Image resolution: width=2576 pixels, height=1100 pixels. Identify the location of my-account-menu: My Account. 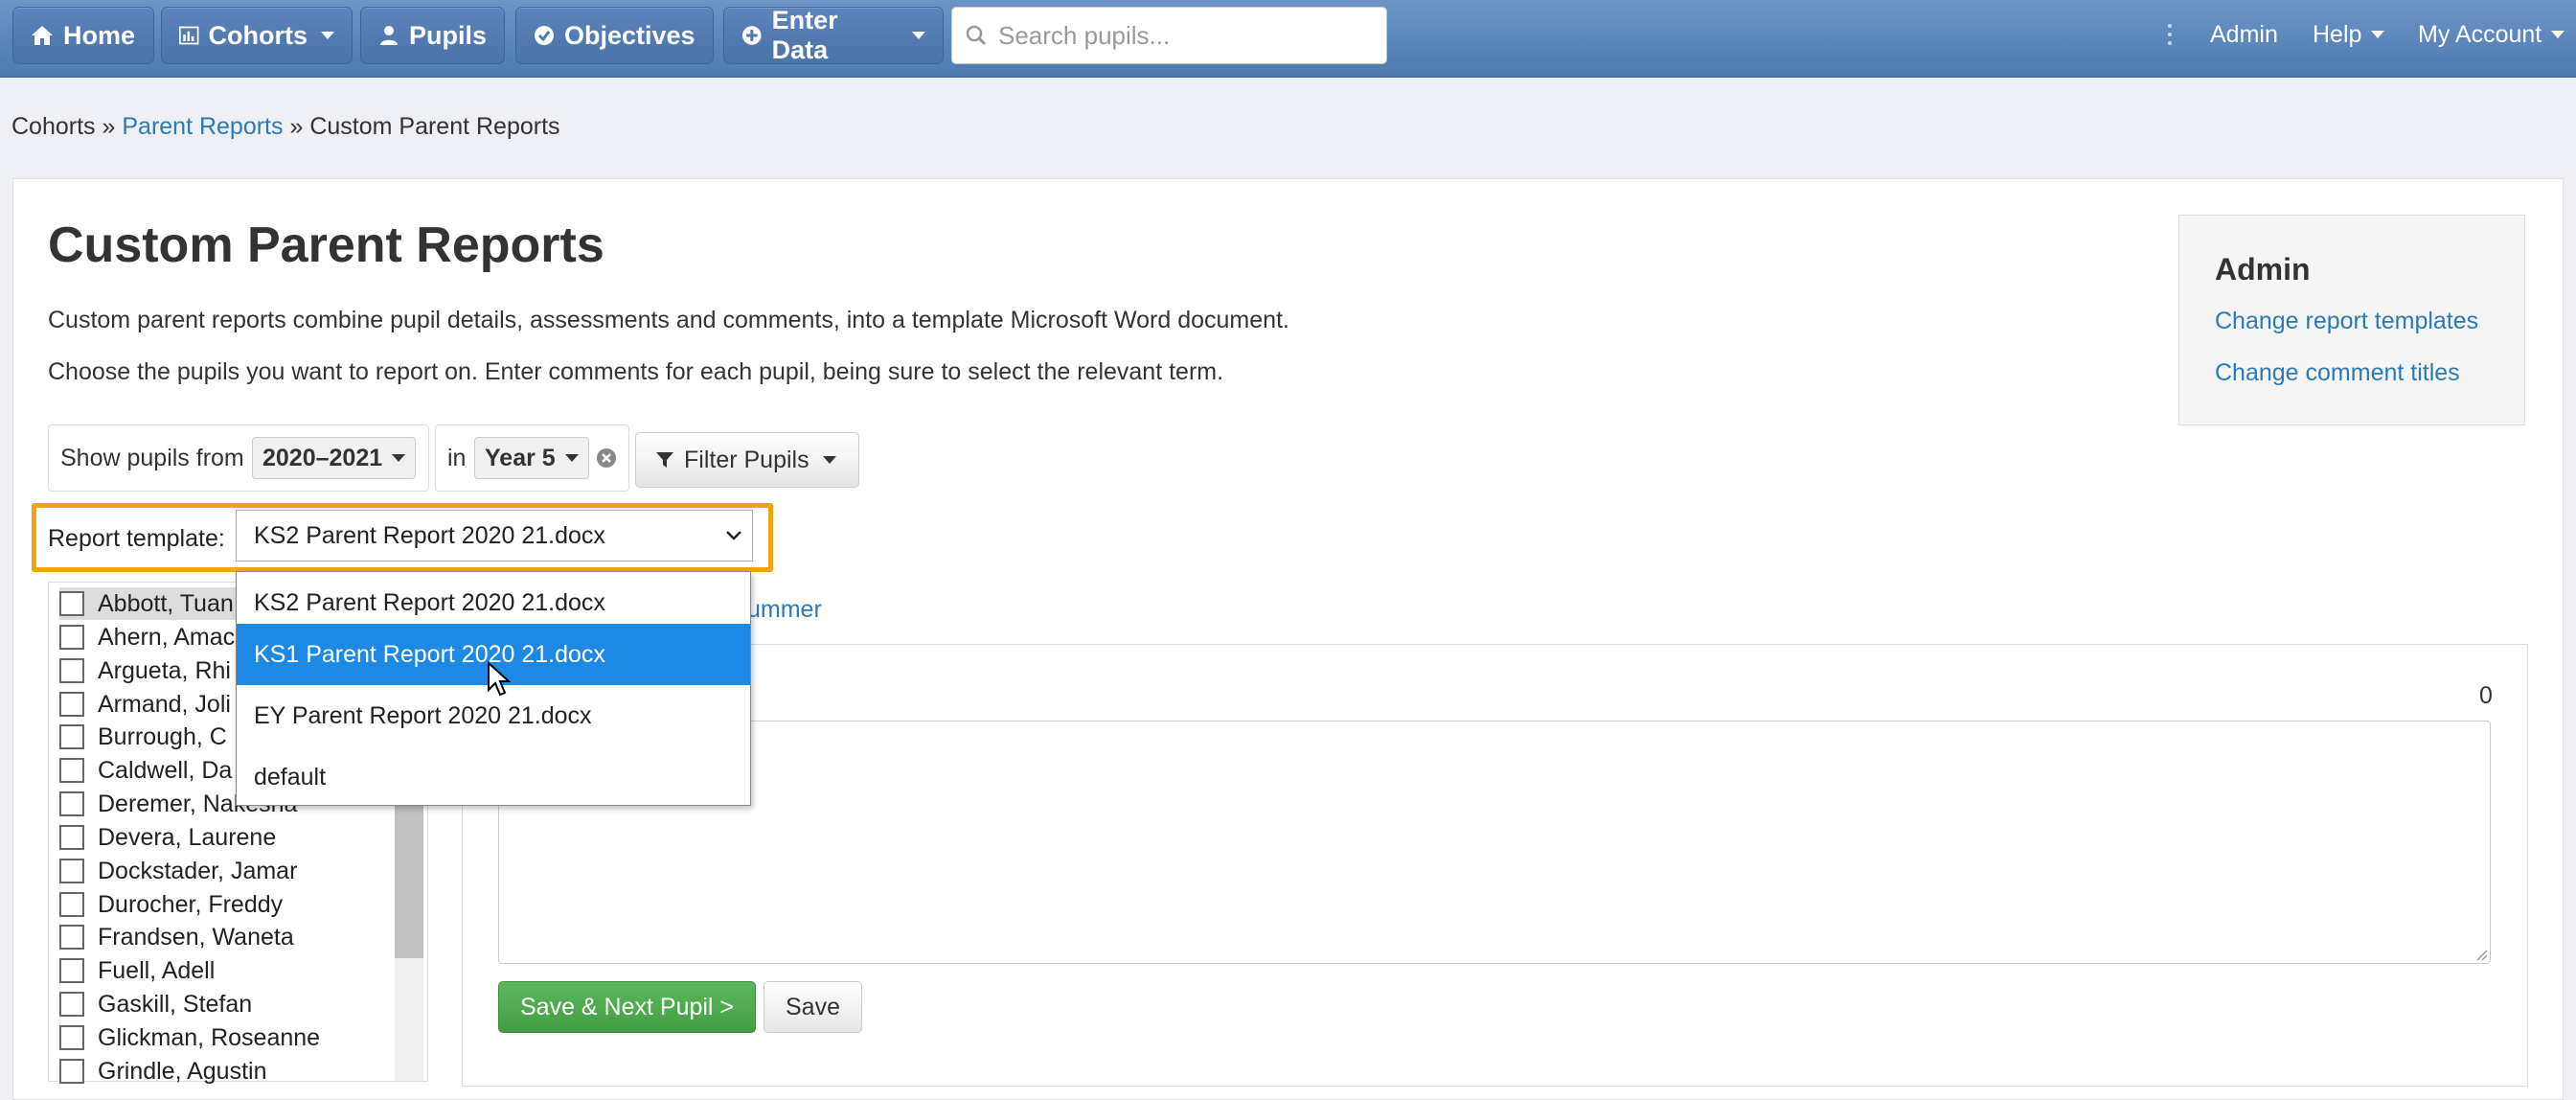
(2491, 34).